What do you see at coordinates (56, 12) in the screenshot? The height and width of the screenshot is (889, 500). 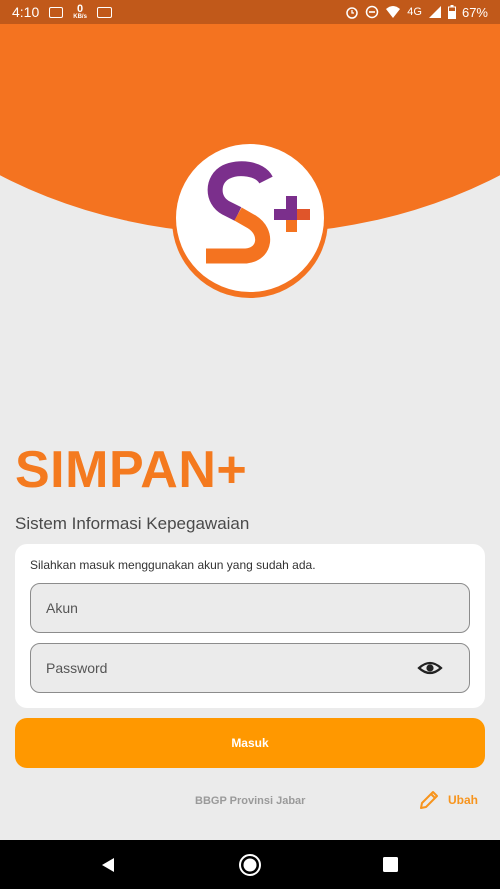 I see `image-icon` at bounding box center [56, 12].